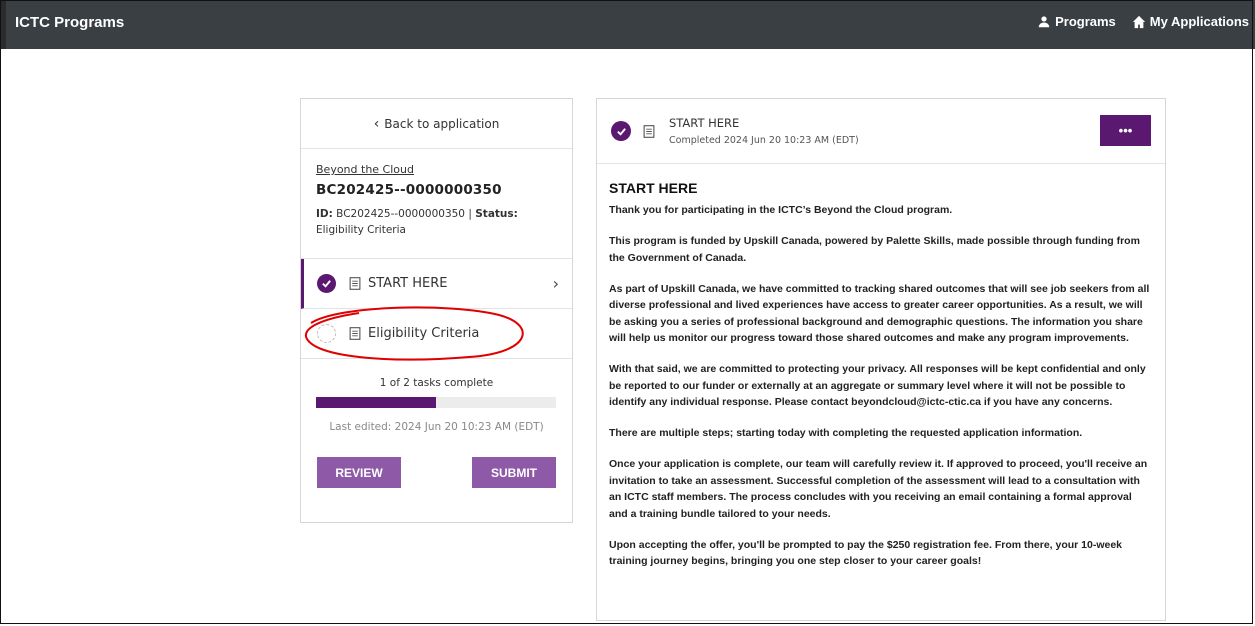 The image size is (1255, 626). Describe the element at coordinates (436, 460) in the screenshot. I see `action-buttons: REVIEW SUBMIT` at that location.